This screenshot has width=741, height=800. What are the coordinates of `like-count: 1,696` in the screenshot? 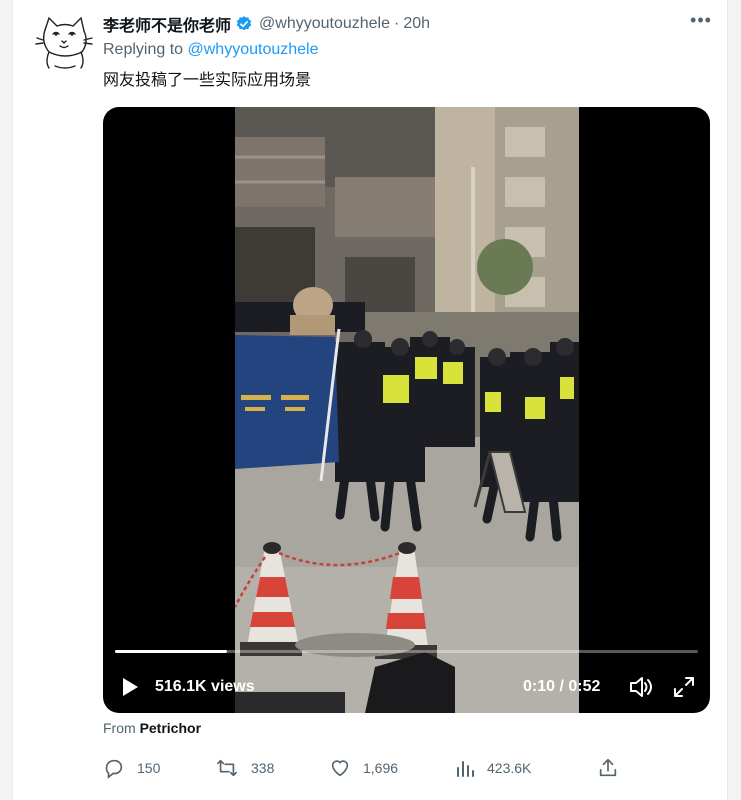 It's located at (381, 768).